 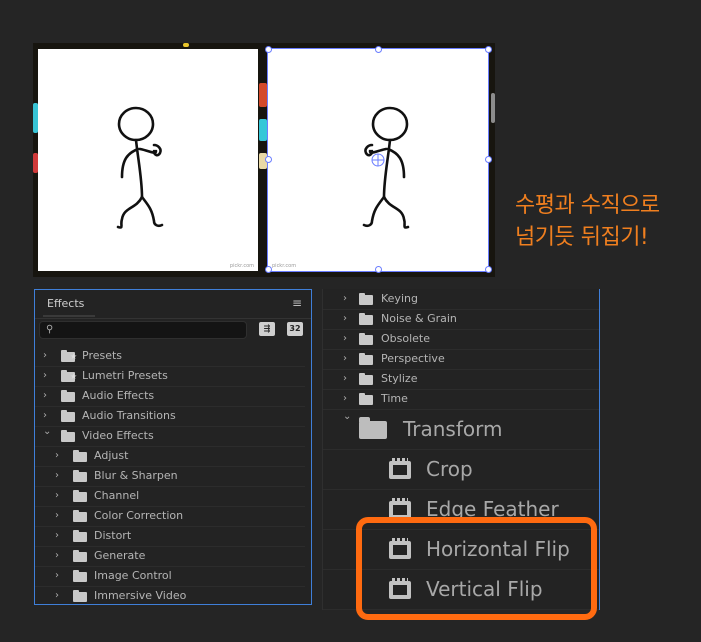 I want to click on effects-tree-item: › Image Control, so click(x=170, y=576).